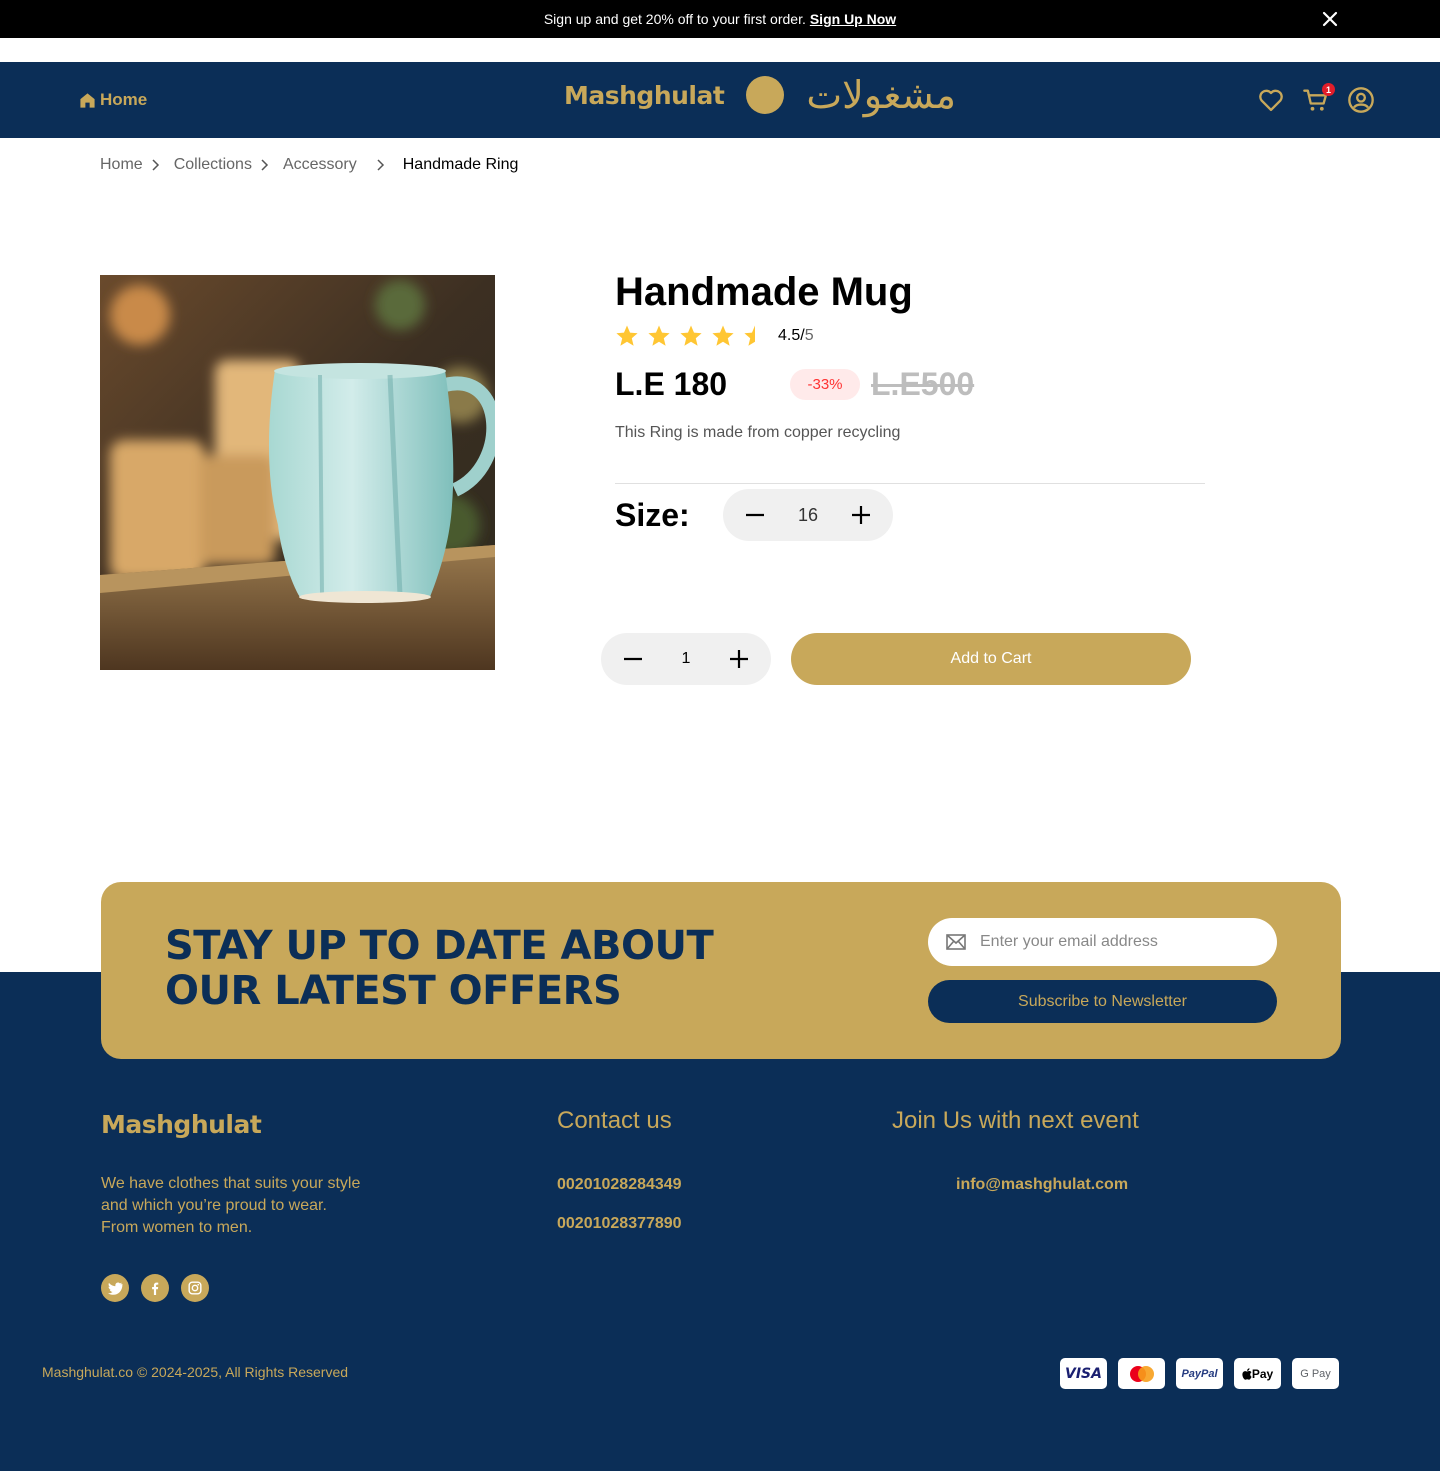  I want to click on twitter-icon, so click(114, 1288).